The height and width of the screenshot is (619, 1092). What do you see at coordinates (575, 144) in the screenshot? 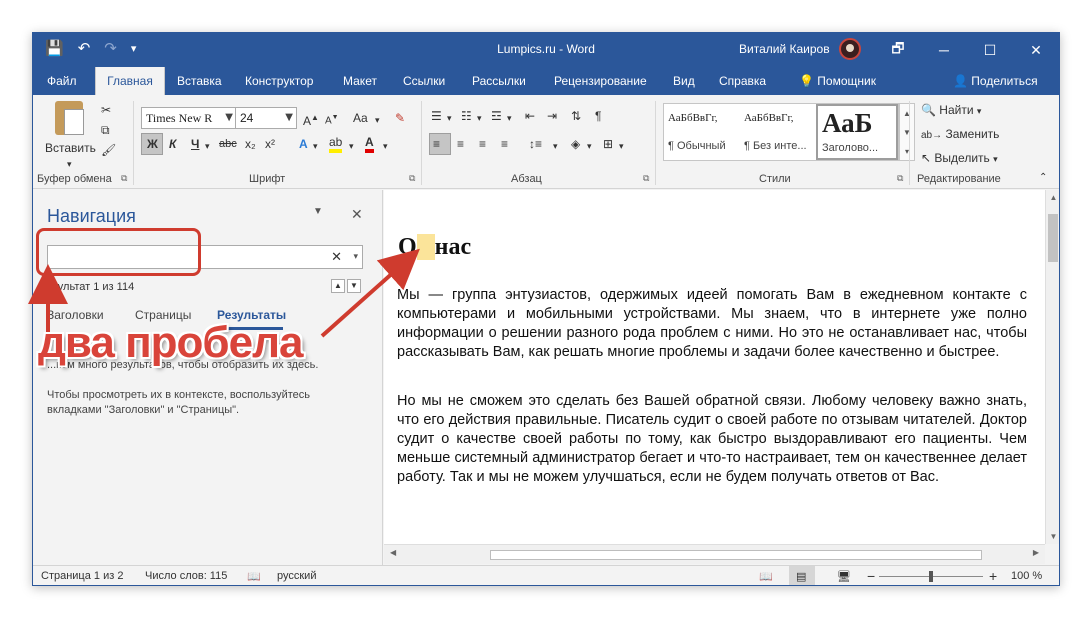
I see `shading-icon: ◈` at bounding box center [575, 144].